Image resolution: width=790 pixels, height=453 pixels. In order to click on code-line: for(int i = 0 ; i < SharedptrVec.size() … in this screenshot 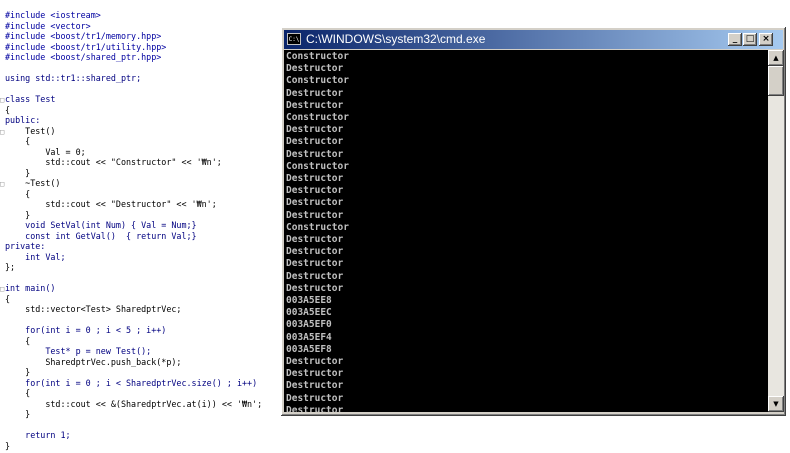, I will do `click(128, 383)`.